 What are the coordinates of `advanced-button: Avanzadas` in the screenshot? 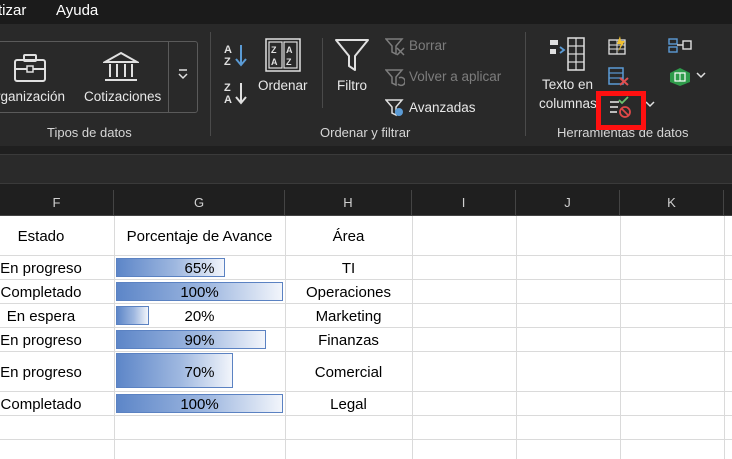 It's located at (442, 107).